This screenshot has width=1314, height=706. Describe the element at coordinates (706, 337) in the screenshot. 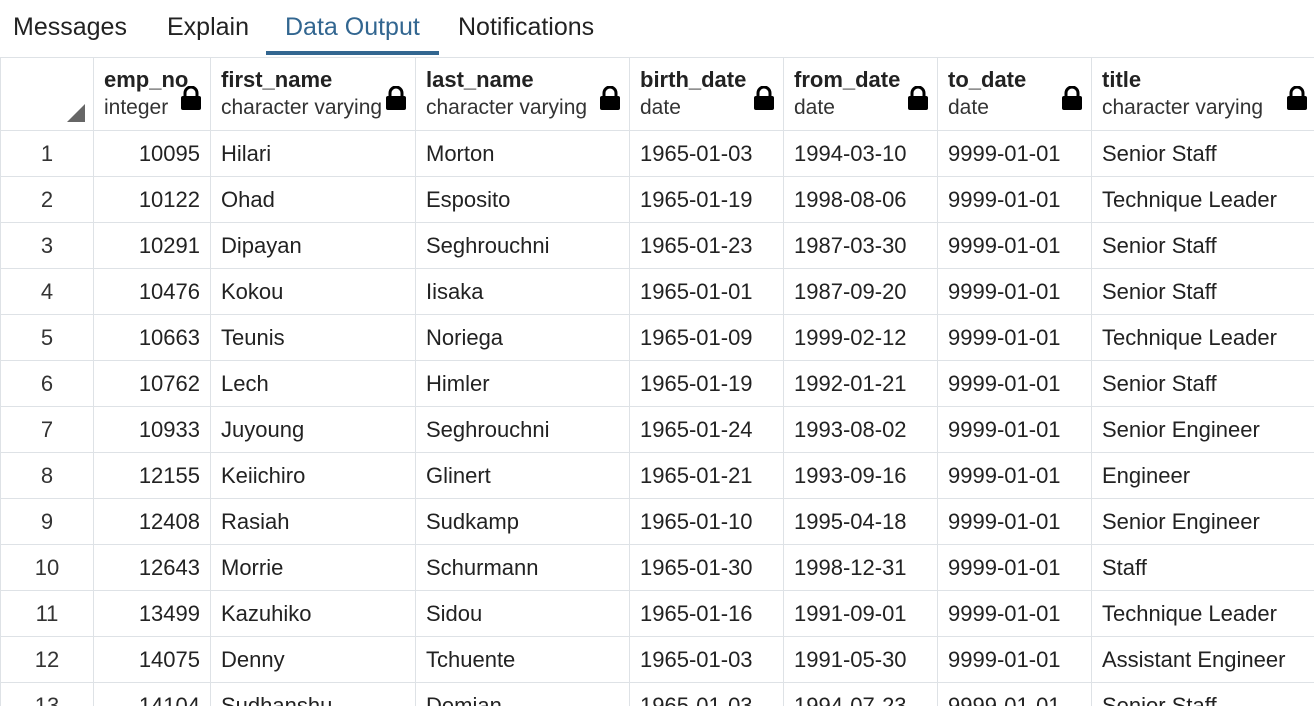

I see `cell-birth-date: 1965-01-09` at that location.